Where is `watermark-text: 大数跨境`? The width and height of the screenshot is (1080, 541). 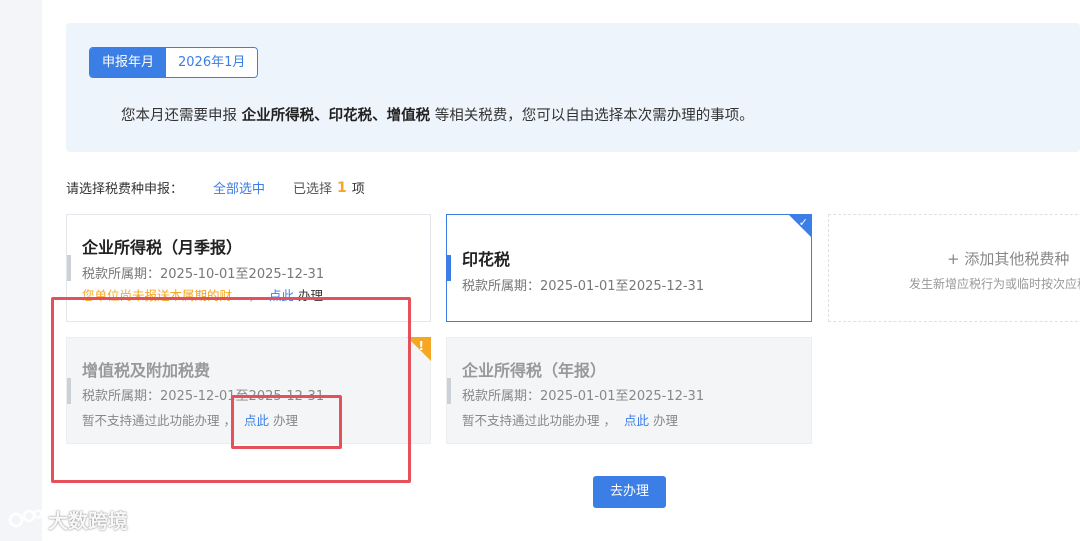
watermark-text: 大数跨境 is located at coordinates (88, 521).